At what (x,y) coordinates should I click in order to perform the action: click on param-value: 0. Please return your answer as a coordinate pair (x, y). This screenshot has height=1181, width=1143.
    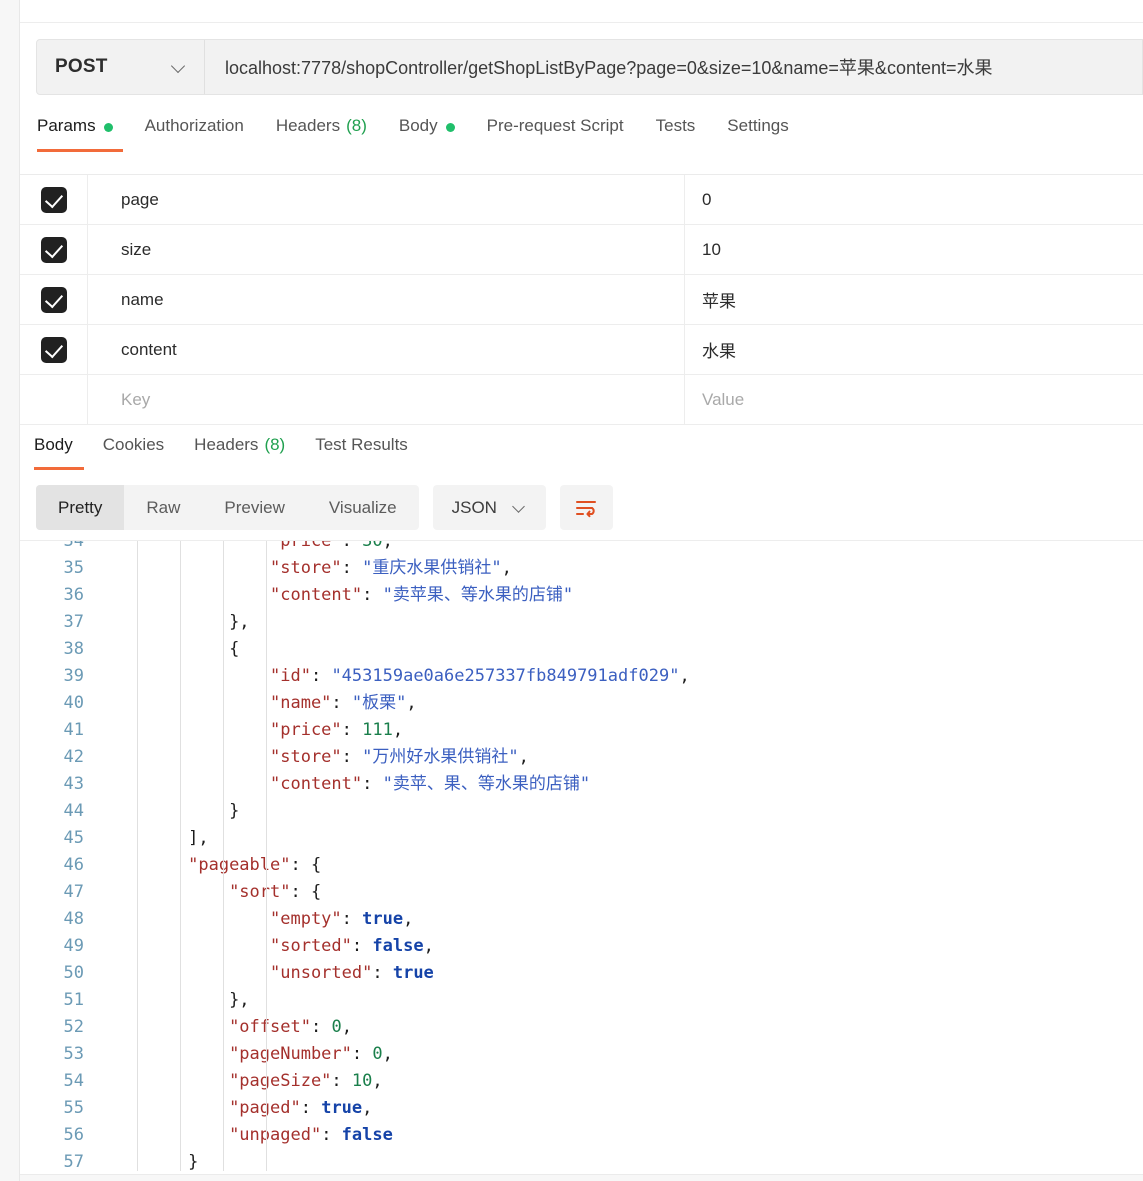
    Looking at the image, I should click on (914, 199).